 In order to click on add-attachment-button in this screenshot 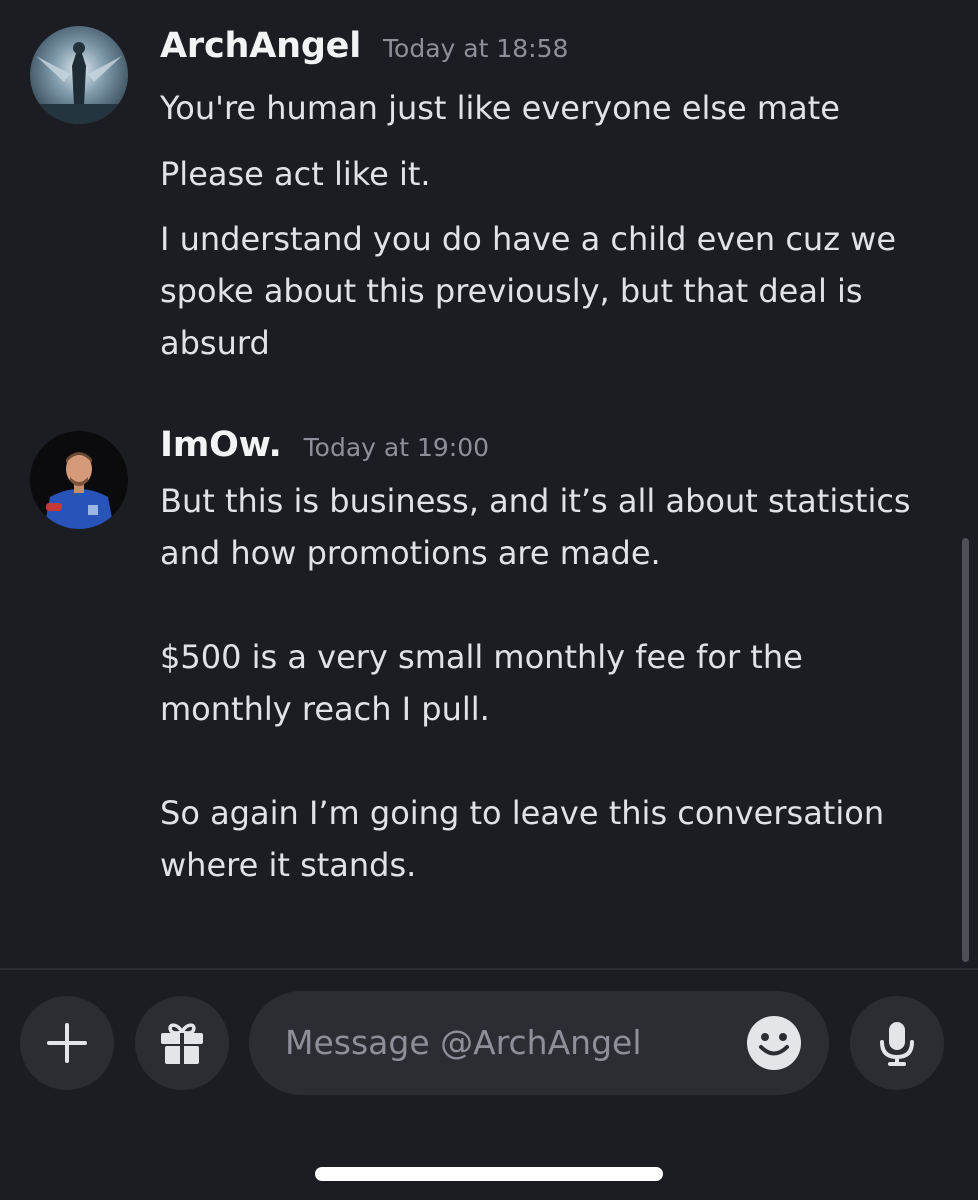, I will do `click(67, 1043)`.